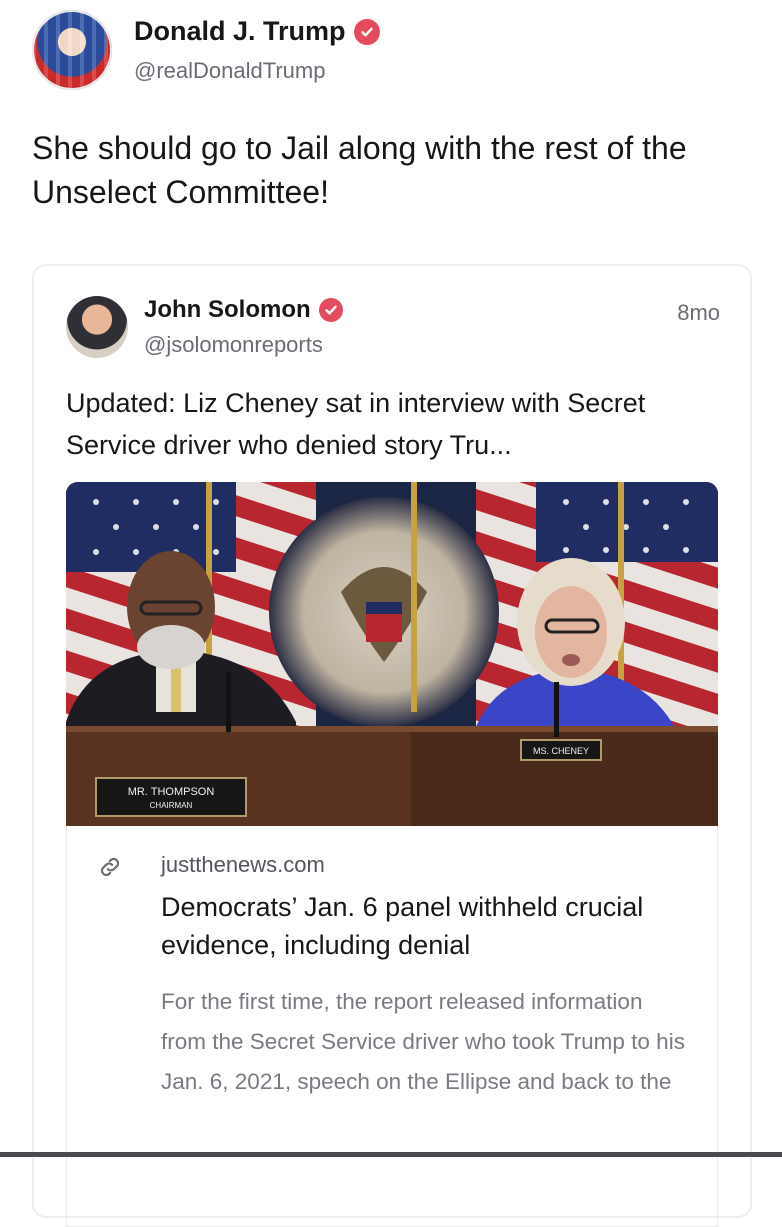 This screenshot has width=782, height=1227. What do you see at coordinates (391, 1154) in the screenshot?
I see `bottom-edge-bar` at bounding box center [391, 1154].